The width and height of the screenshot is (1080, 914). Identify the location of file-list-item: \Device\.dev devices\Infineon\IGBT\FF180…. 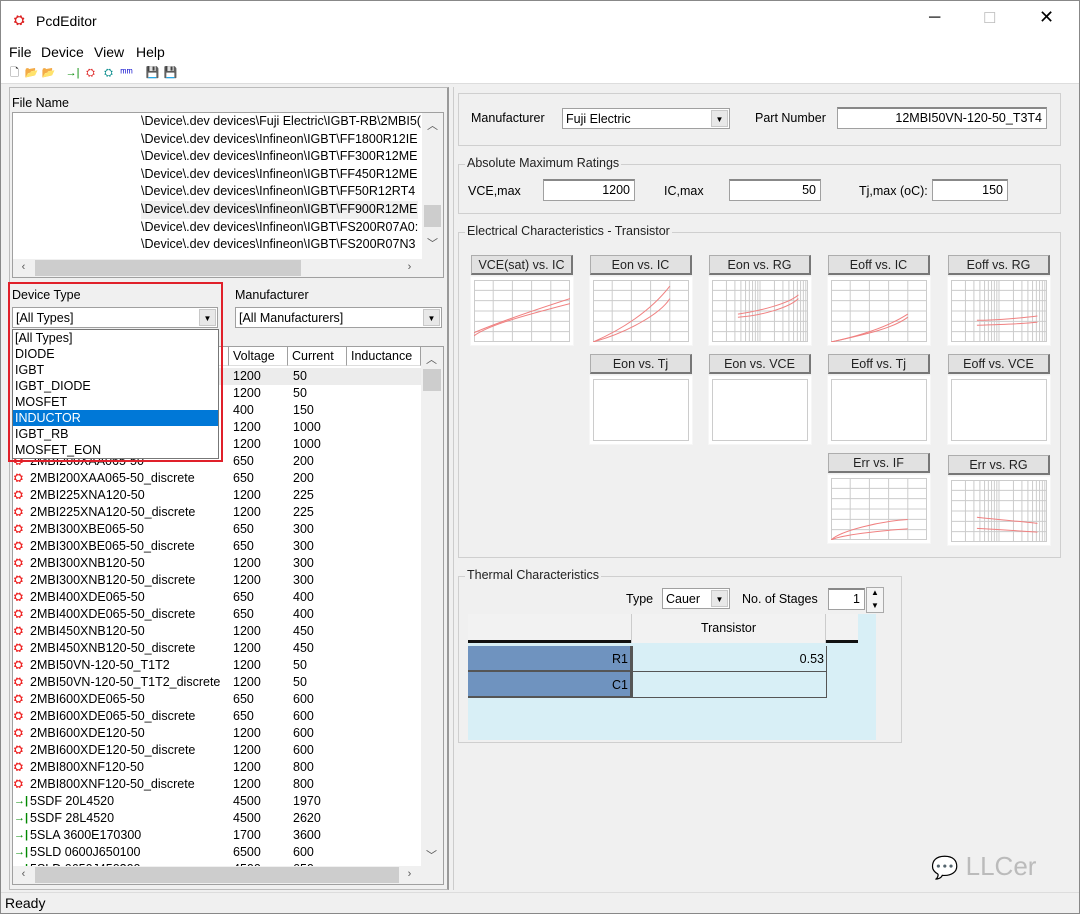
(279, 140).